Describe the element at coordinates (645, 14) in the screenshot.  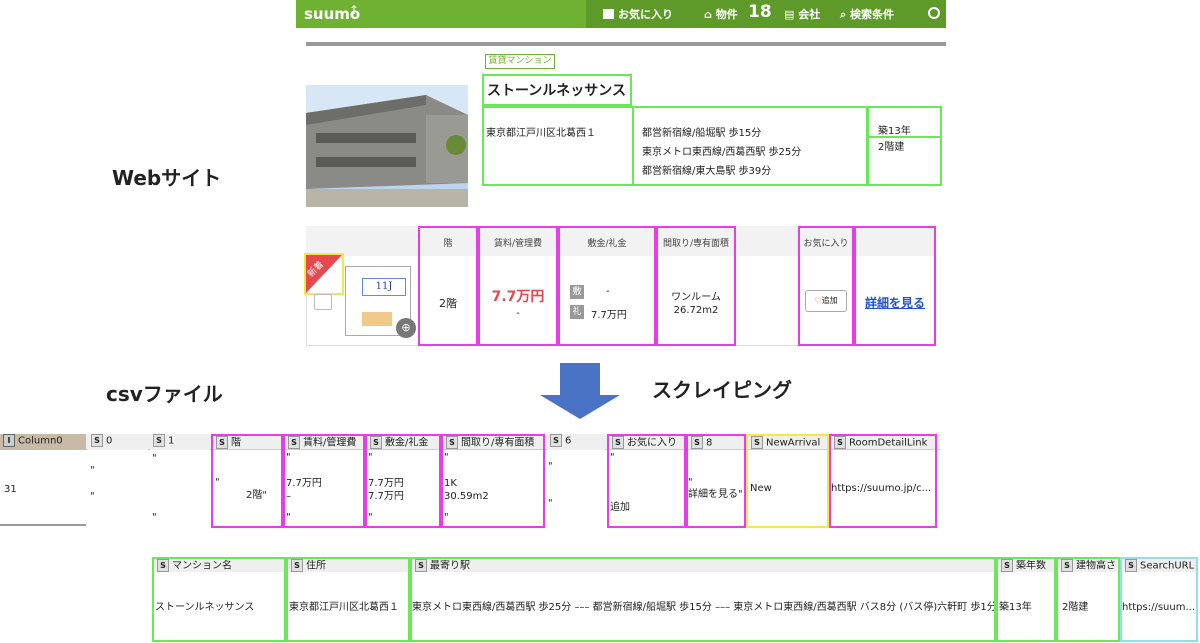
I see `favorites-nav-label: お気に入り` at that location.